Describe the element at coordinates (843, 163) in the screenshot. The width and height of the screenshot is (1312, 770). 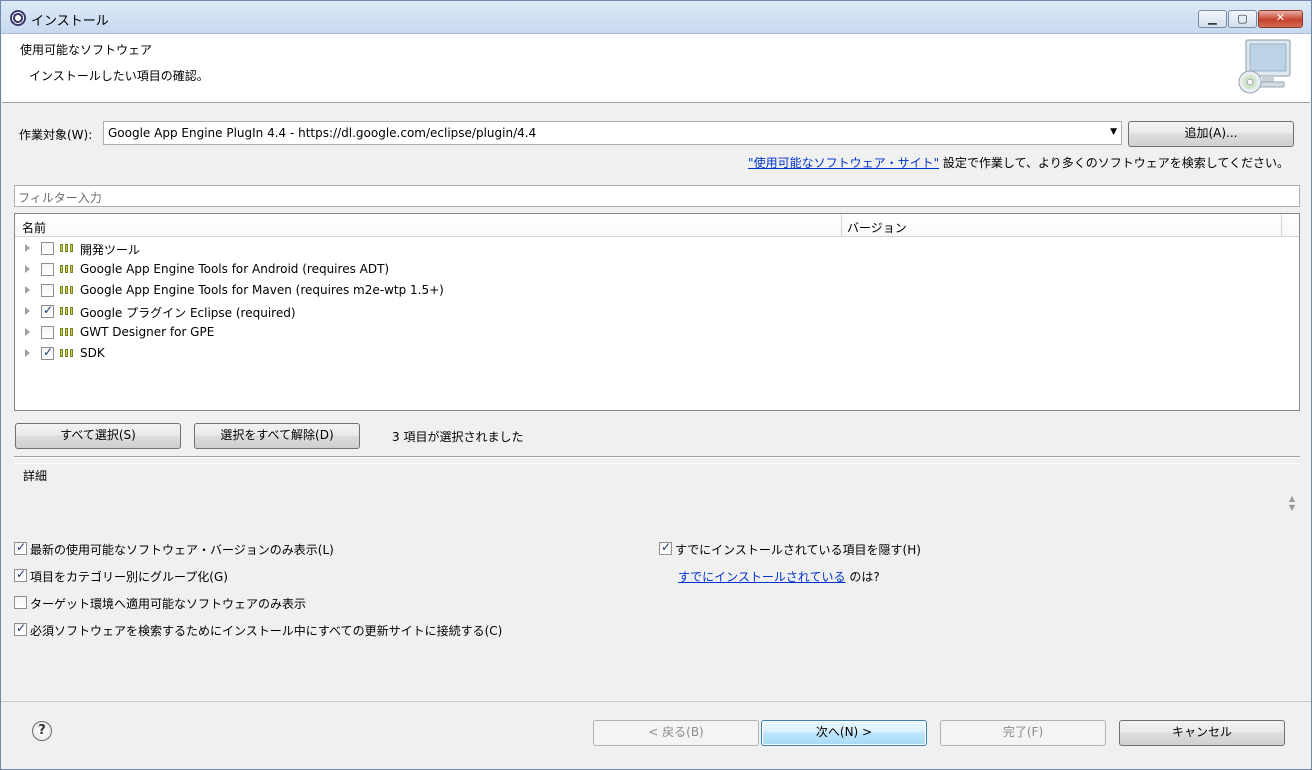
I see `available-sites-link: "使用可能なソフトウェア・サイト"` at that location.